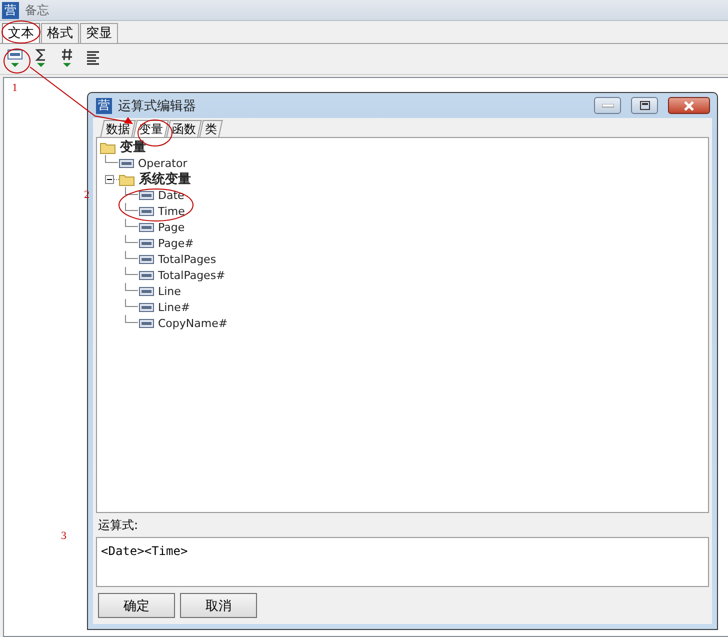 Image resolution: width=728 pixels, height=637 pixels. Describe the element at coordinates (63, 536) in the screenshot. I see `annotation-number: 3` at that location.